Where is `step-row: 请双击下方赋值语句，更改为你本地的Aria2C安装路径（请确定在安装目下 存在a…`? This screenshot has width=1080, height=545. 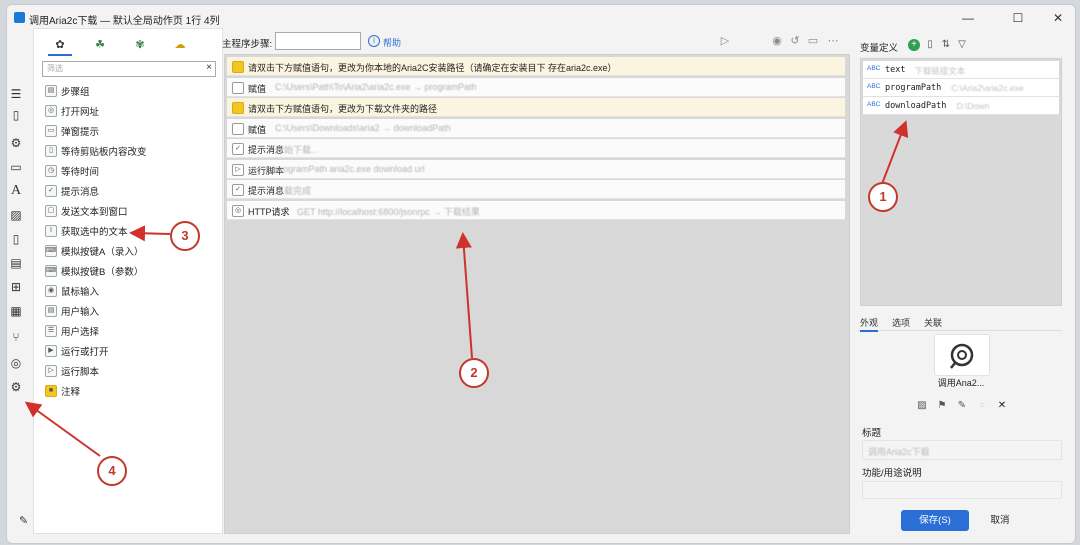 step-row: 请双击下方赋值语句，更改为你本地的Aria2C安装路径（请确定在安装目下 存在a… is located at coordinates (536, 66).